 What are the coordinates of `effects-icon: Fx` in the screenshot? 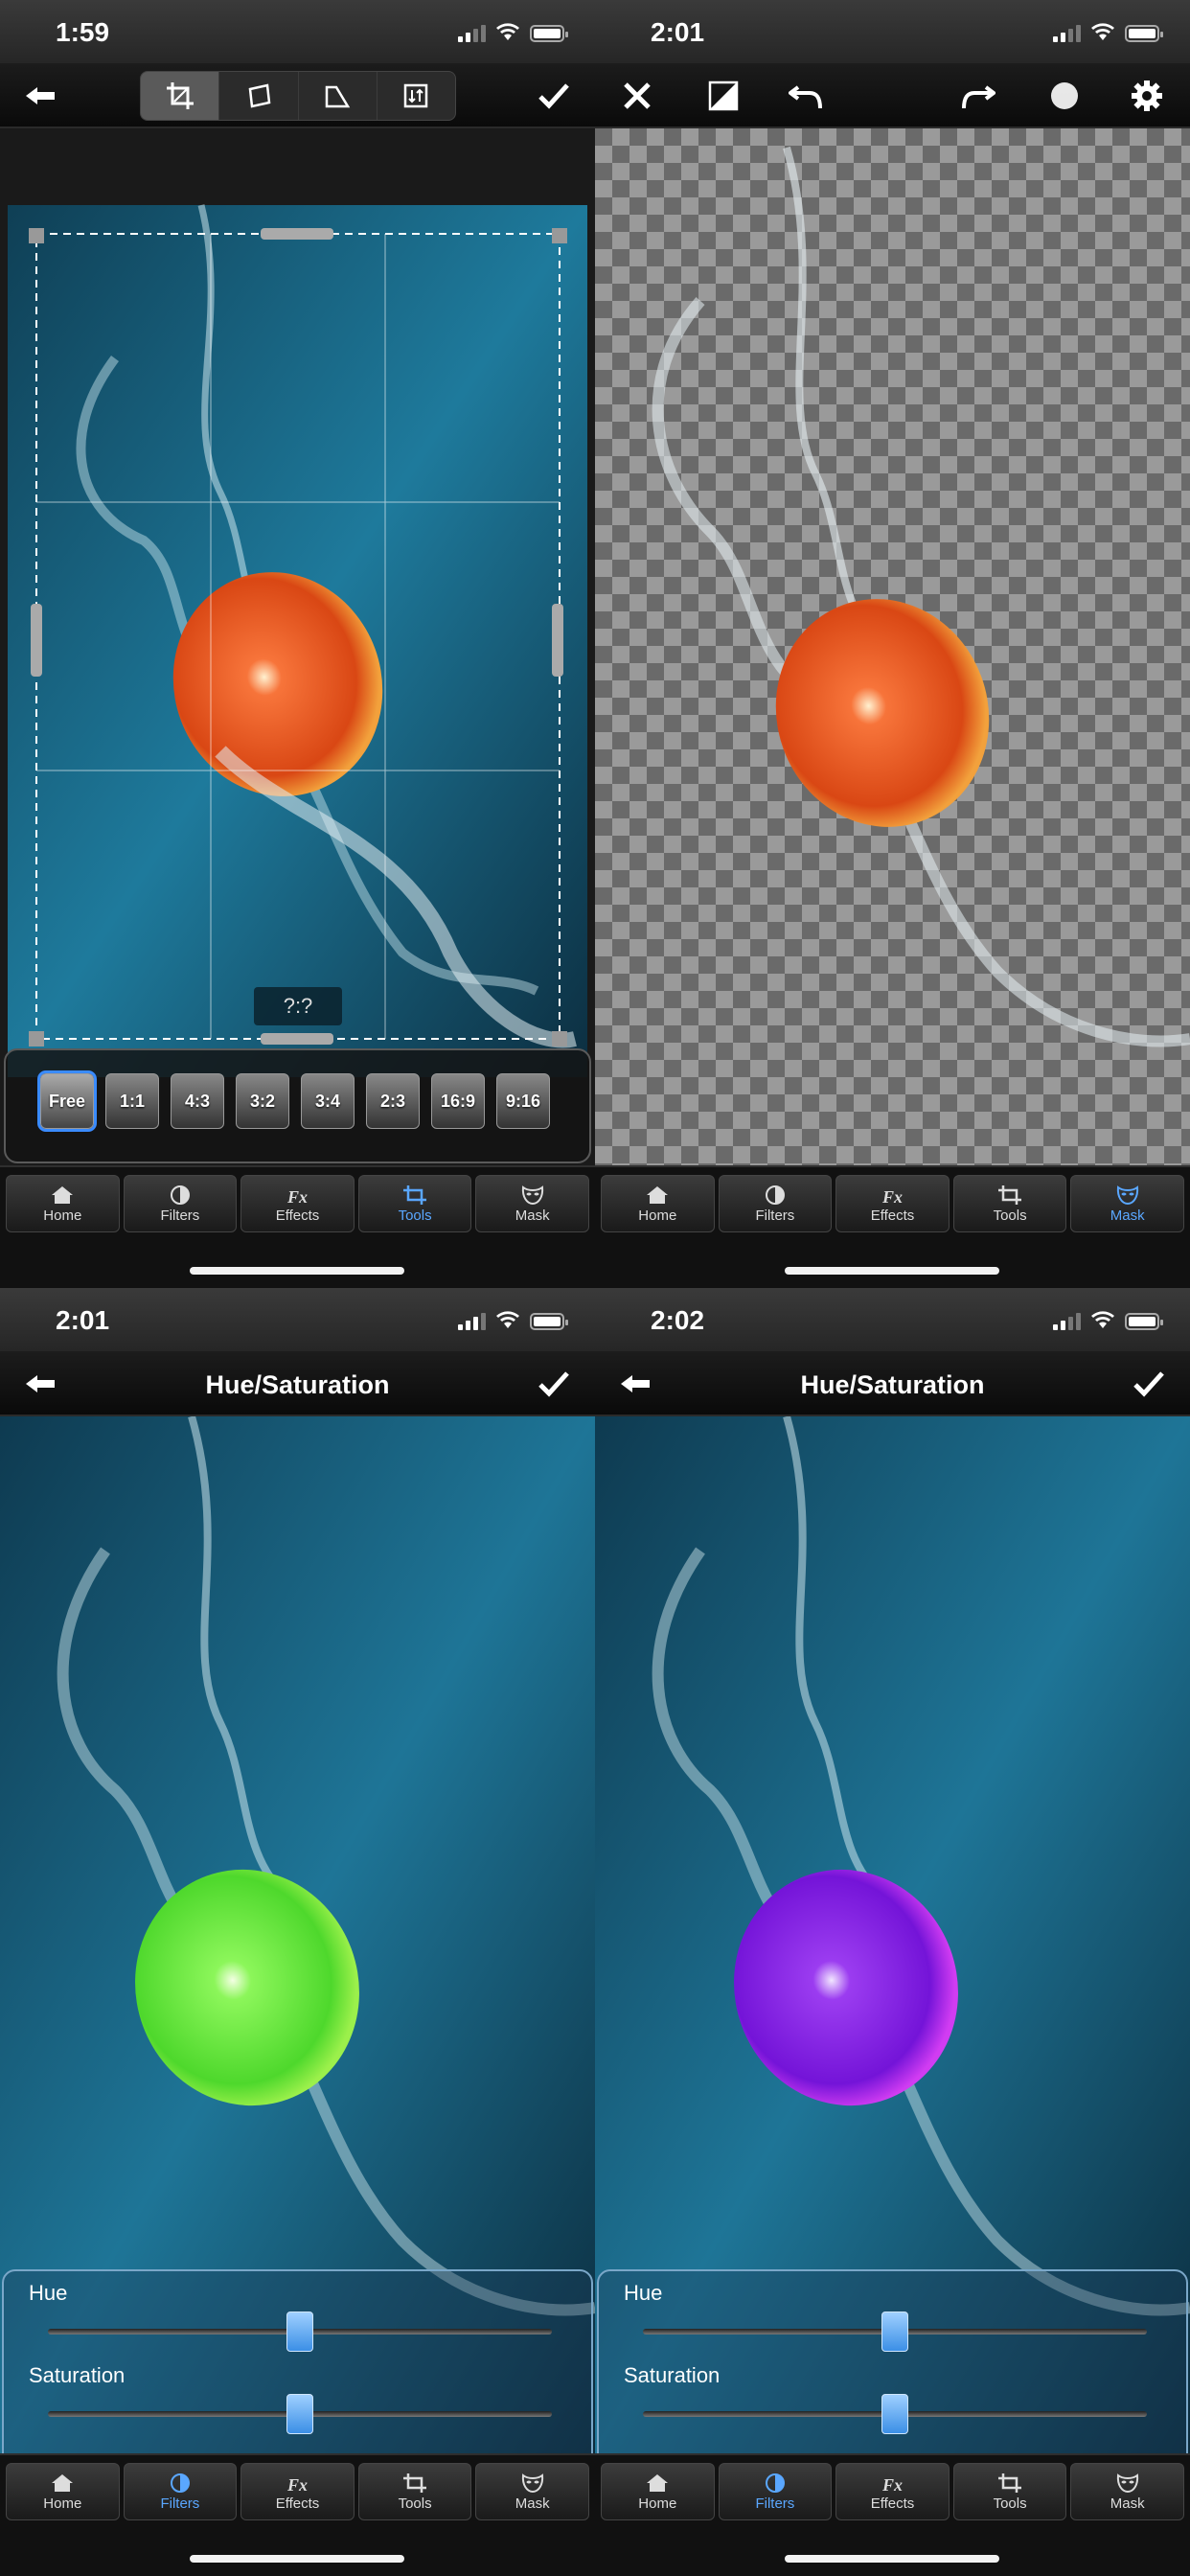 It's located at (297, 2484).